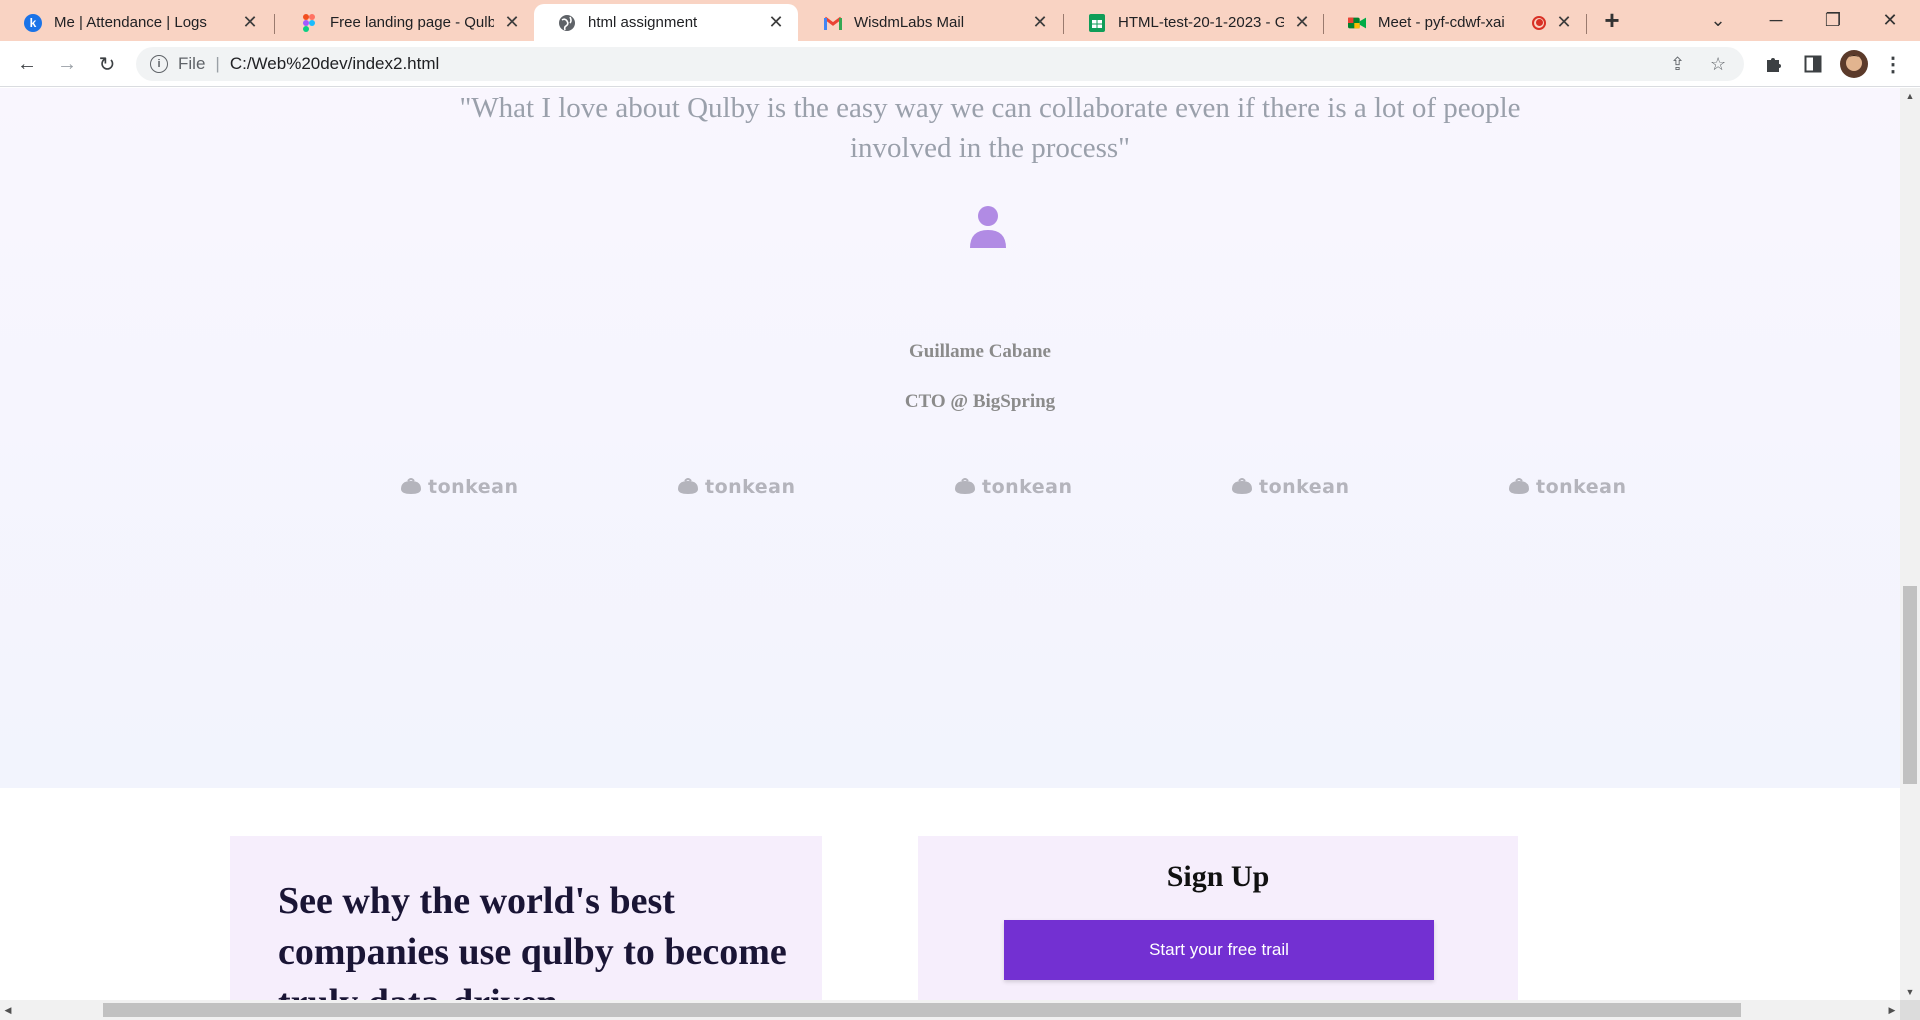 The width and height of the screenshot is (1920, 1020). Describe the element at coordinates (8, 1010) in the screenshot. I see `scroll-left-arrow-icon: ◀` at that location.